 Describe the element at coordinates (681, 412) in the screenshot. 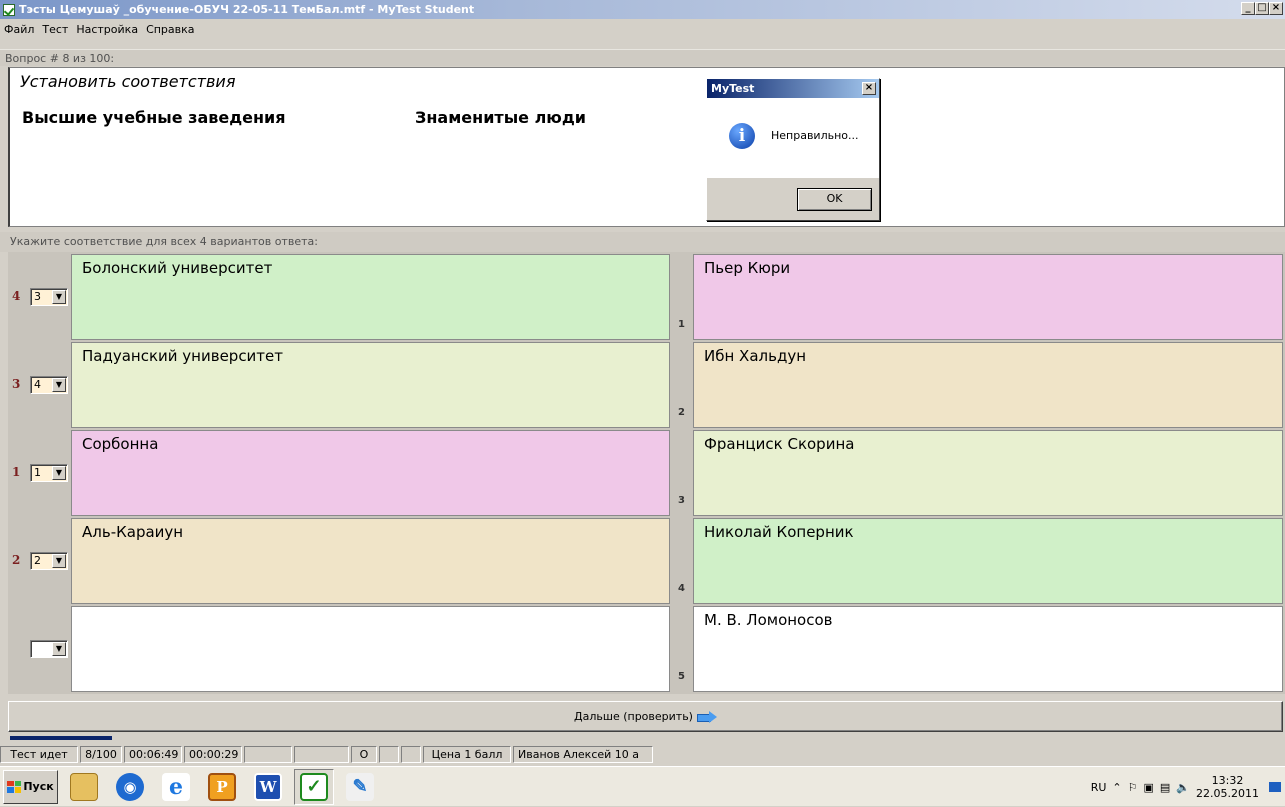

I see `right-item-number: 2` at that location.